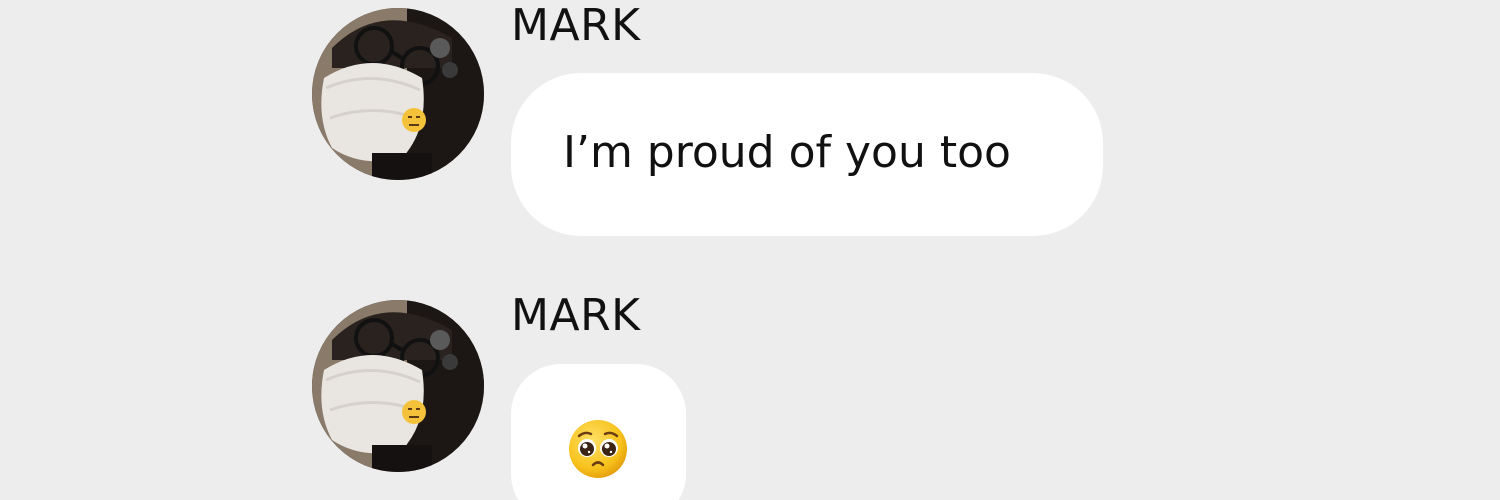 Image resolution: width=1500 pixels, height=500 pixels. I want to click on pleading-face-icon, so click(598, 449).